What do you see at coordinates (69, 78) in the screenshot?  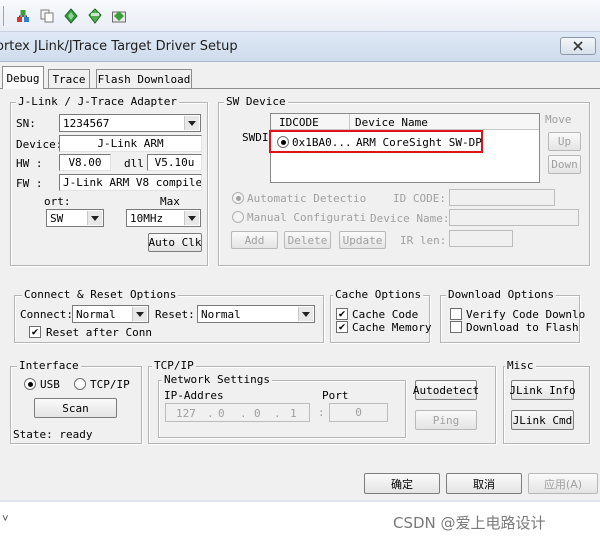 I see `tab-trace: Trace` at bounding box center [69, 78].